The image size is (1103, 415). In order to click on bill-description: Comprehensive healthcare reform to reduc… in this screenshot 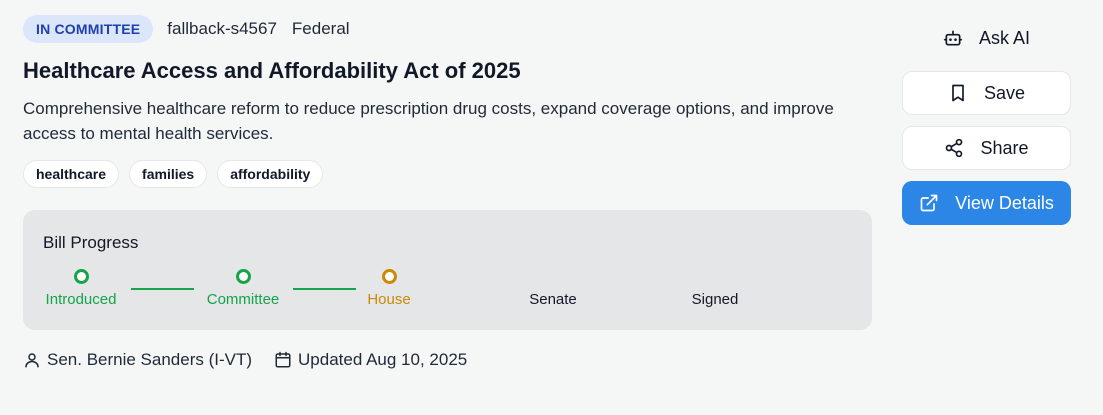, I will do `click(428, 121)`.